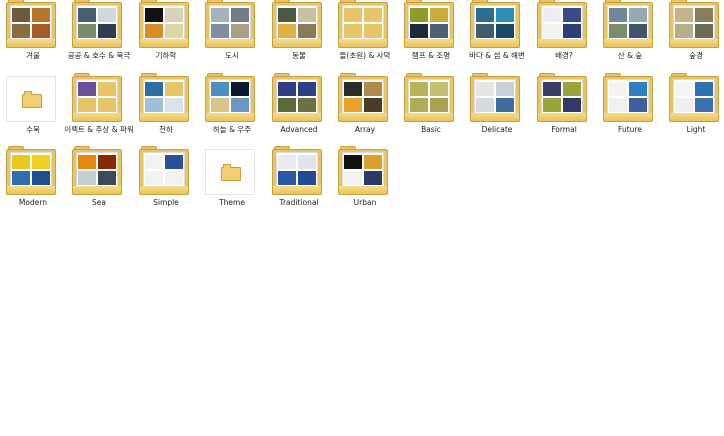 This screenshot has height=436, width=724. Describe the element at coordinates (166, 108) in the screenshot. I see `folder-item: 천하` at that location.